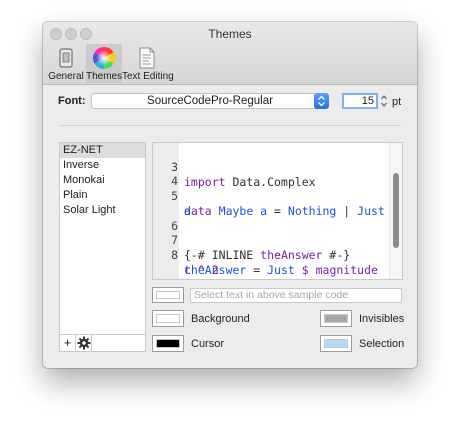  What do you see at coordinates (397, 102) in the screenshot?
I see `font-unit-label: pt` at bounding box center [397, 102].